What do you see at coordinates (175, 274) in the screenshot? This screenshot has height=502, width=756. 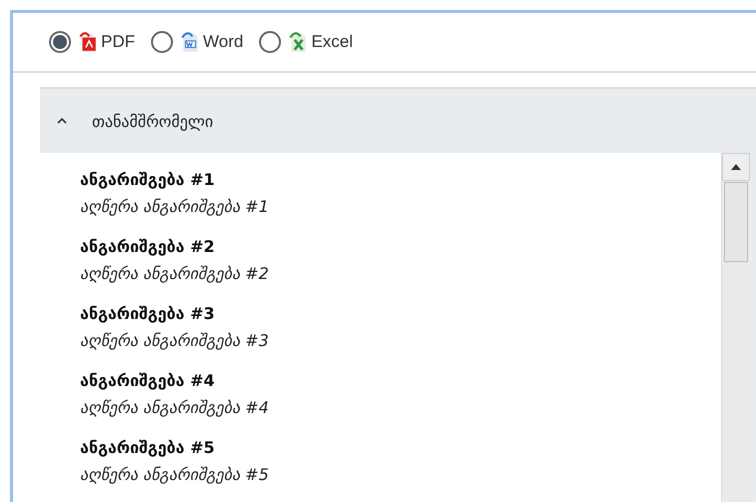 I see `report-description: აღწერა ანგარიშგება #2` at bounding box center [175, 274].